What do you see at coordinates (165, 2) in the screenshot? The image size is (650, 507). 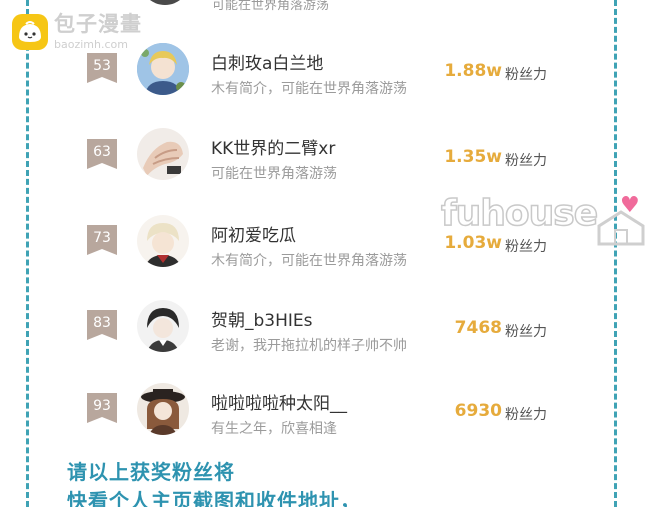 I see `avatar-clipped` at bounding box center [165, 2].